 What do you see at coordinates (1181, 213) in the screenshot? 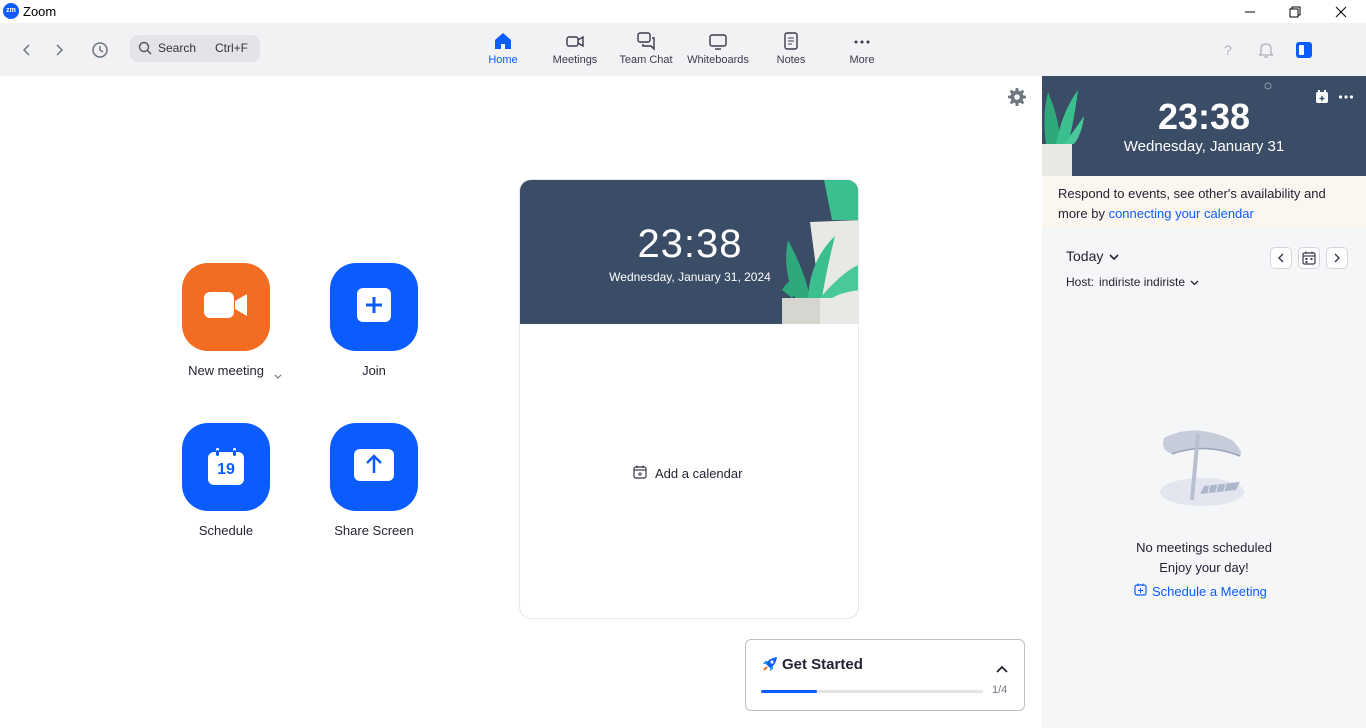
I see `connect-calendar-link: connecting your calendar` at bounding box center [1181, 213].